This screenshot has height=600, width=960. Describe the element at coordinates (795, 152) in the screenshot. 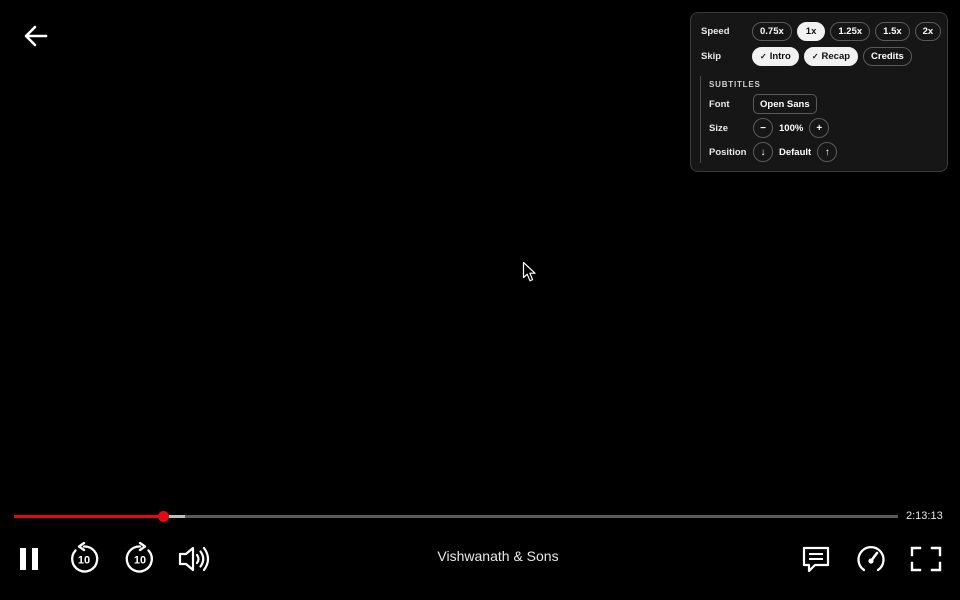

I see `position-value: Default` at that location.